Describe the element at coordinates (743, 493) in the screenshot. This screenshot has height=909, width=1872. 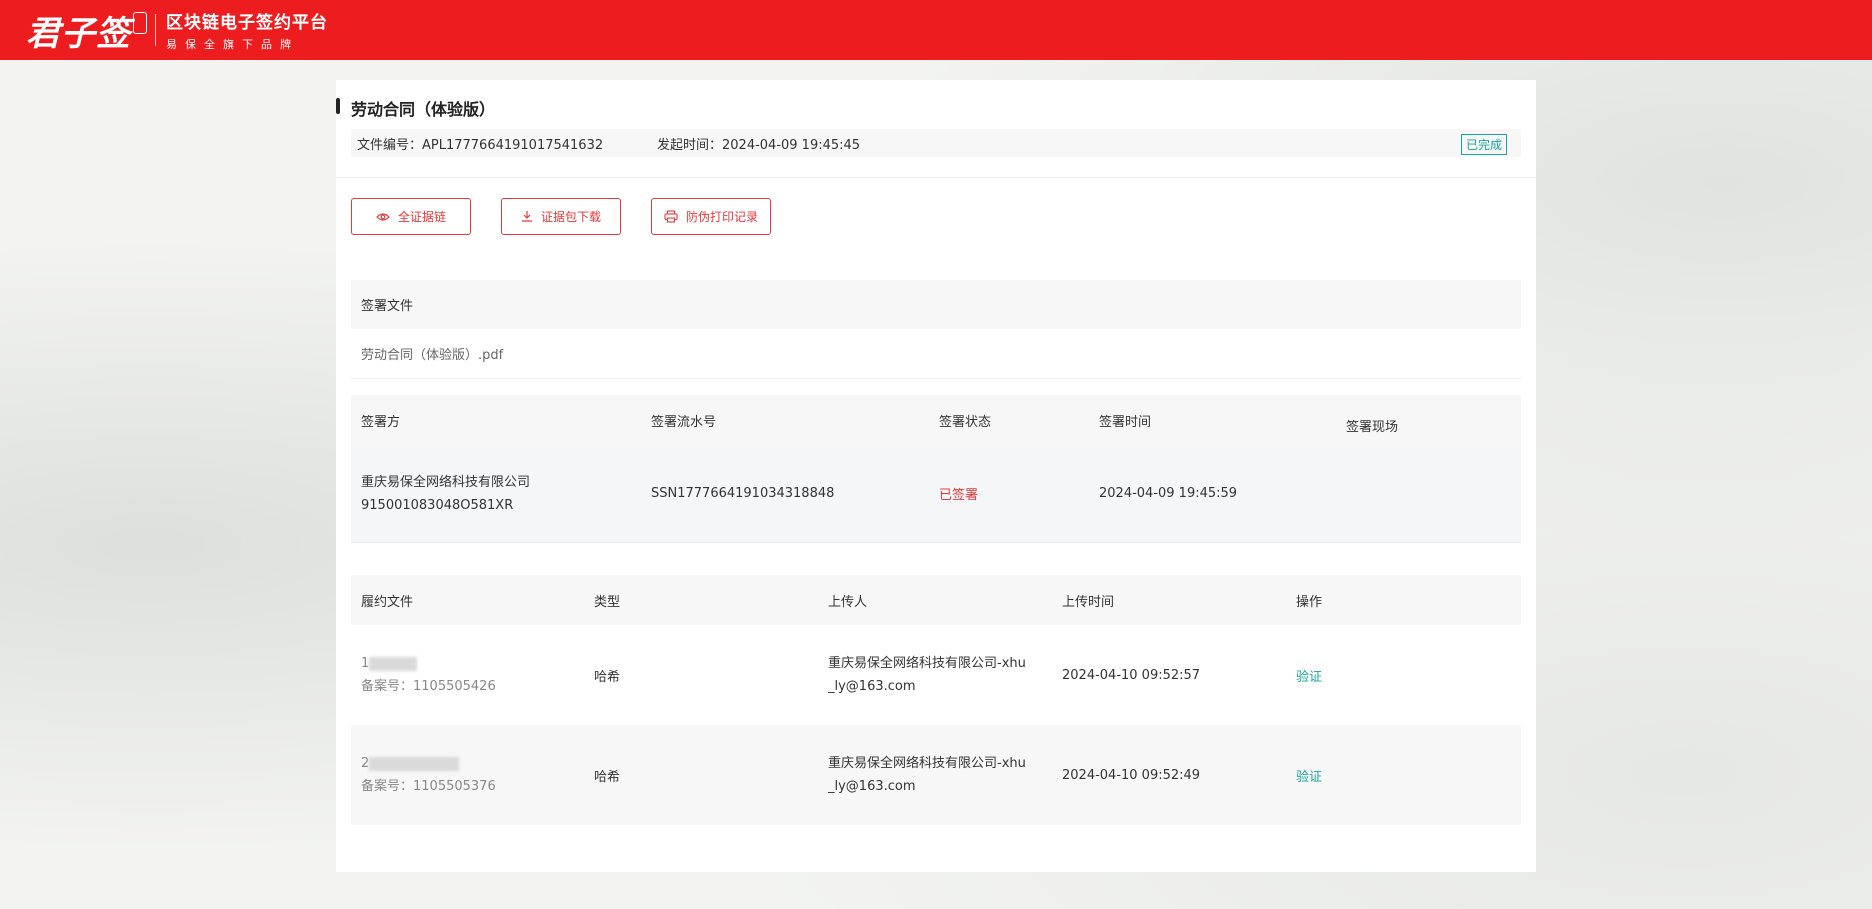
I see `sign-serial: SSN1777664191034318848` at that location.